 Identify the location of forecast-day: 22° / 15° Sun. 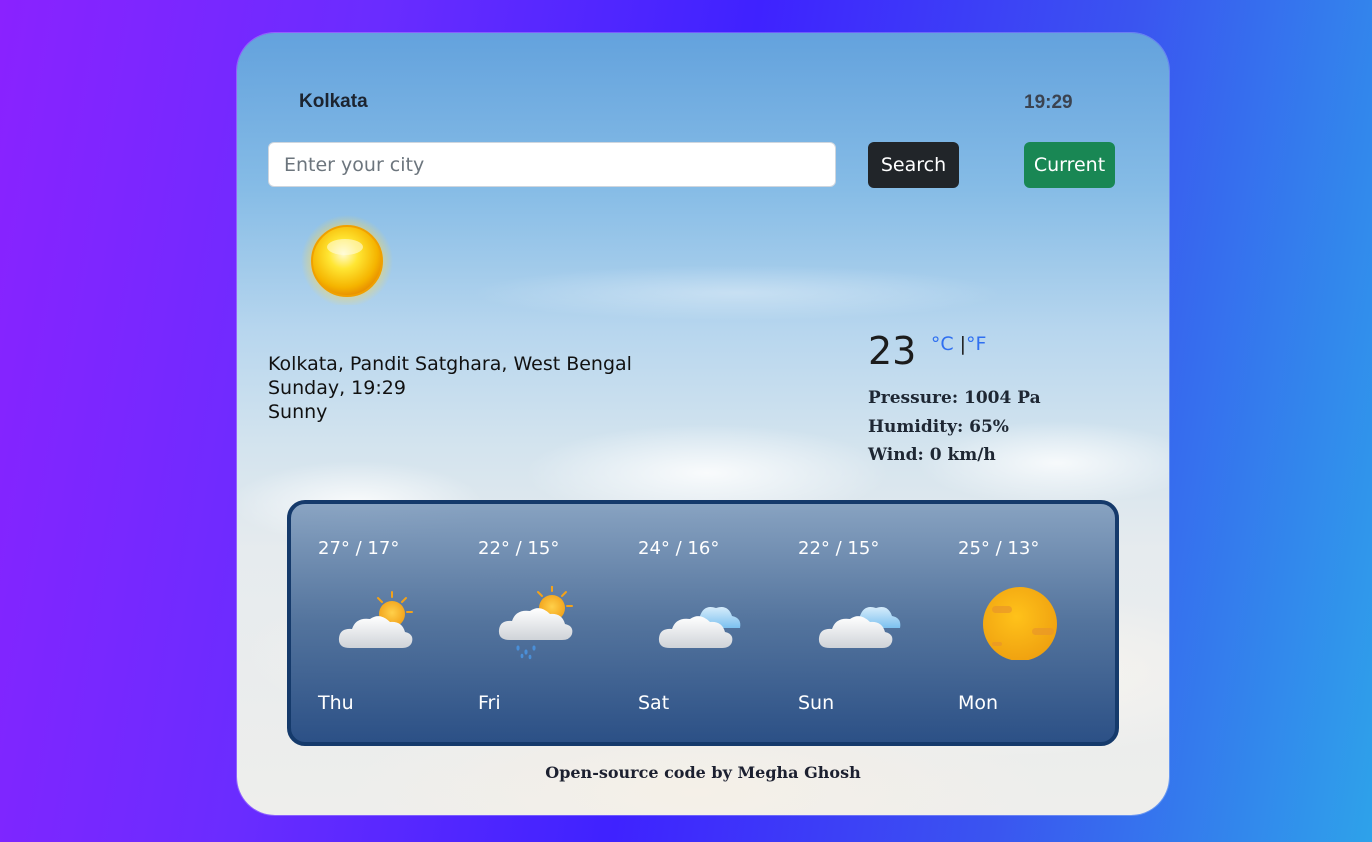
(841, 624).